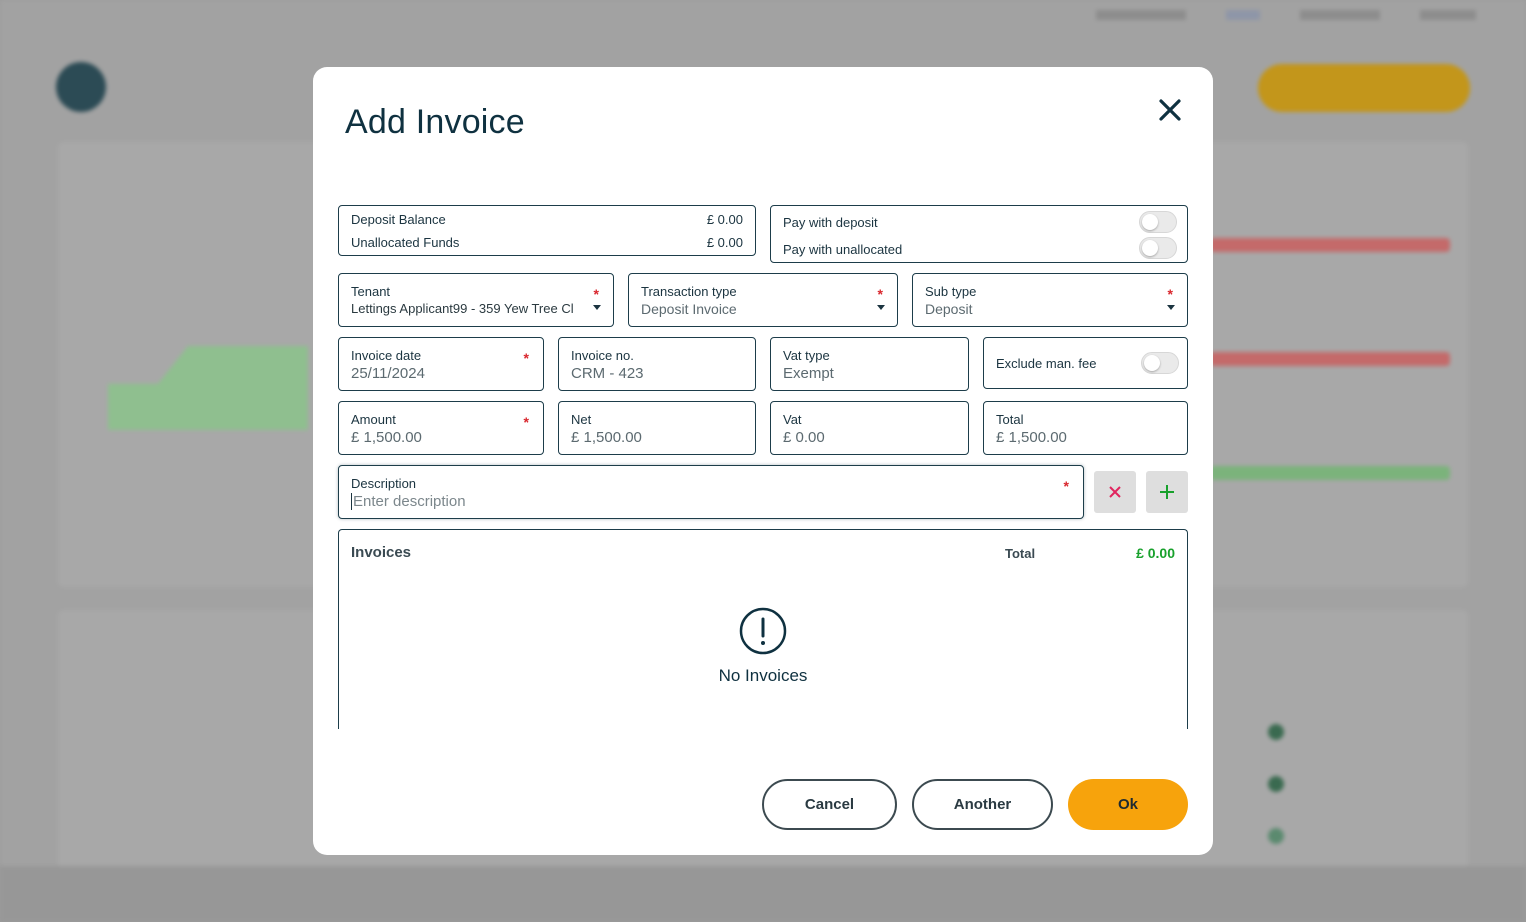 The width and height of the screenshot is (1526, 922). What do you see at coordinates (869, 364) in the screenshot?
I see `vat-type-field: Vat type Exempt` at bounding box center [869, 364].